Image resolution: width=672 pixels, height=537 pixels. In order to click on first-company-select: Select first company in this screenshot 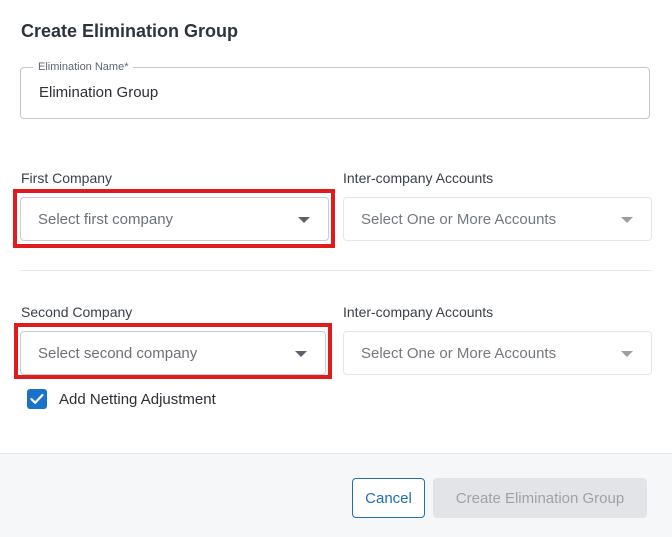, I will do `click(174, 219)`.